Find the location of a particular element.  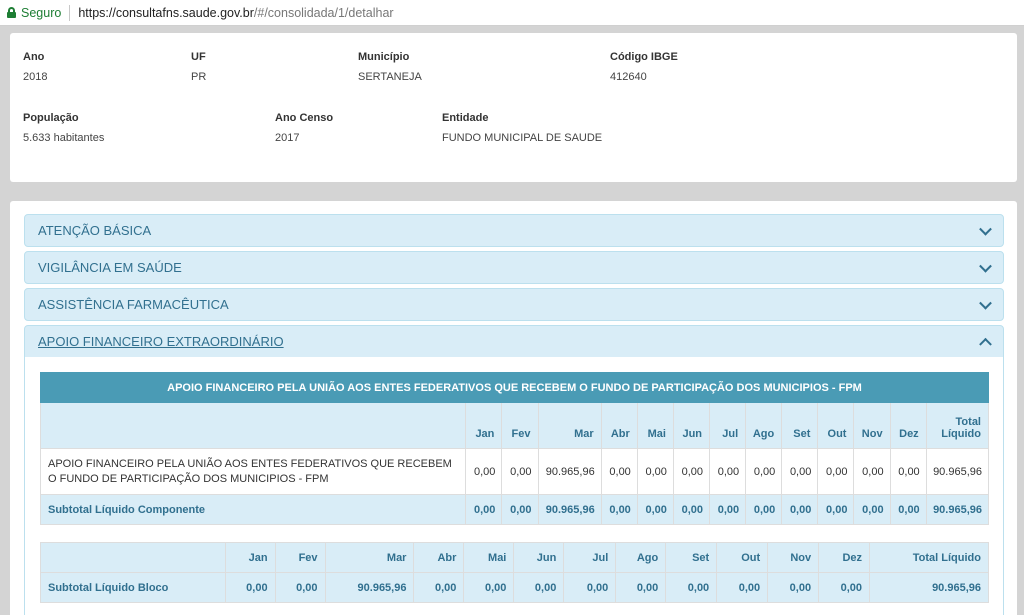

accordion-atencao-basica: ATENÇÃO BÁSICA is located at coordinates (514, 230).